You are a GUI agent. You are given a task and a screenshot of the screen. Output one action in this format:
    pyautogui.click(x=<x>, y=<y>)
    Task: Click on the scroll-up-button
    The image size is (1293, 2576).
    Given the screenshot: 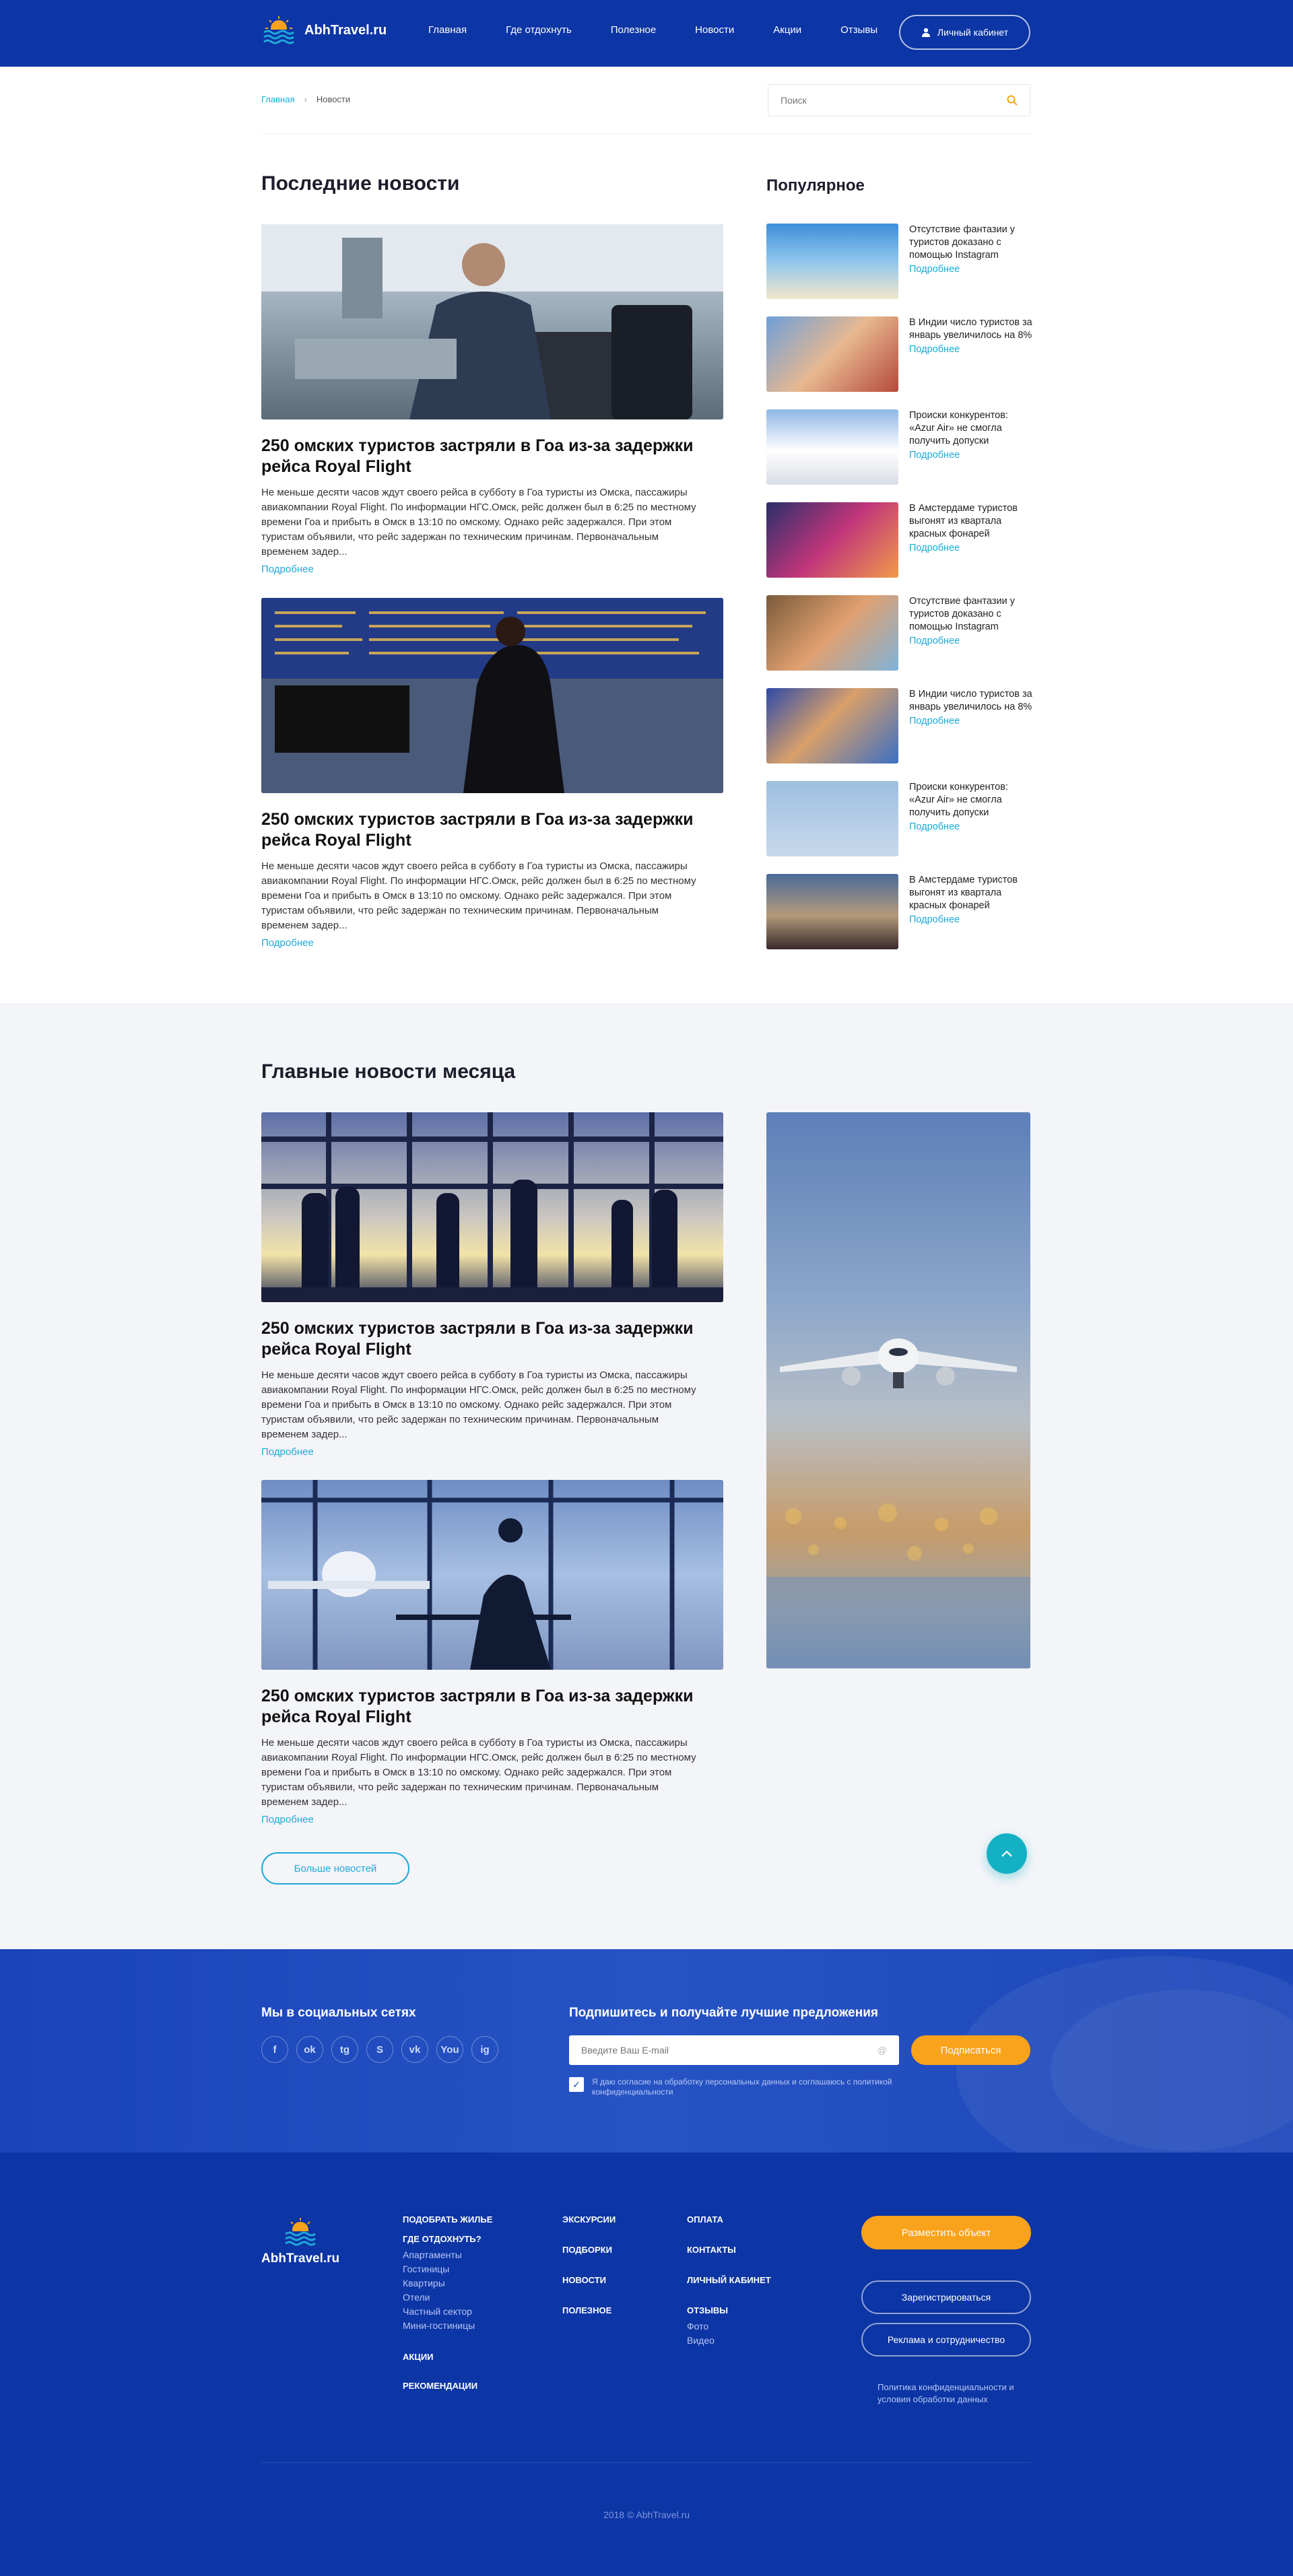 What is the action you would take?
    pyautogui.click(x=1007, y=1854)
    